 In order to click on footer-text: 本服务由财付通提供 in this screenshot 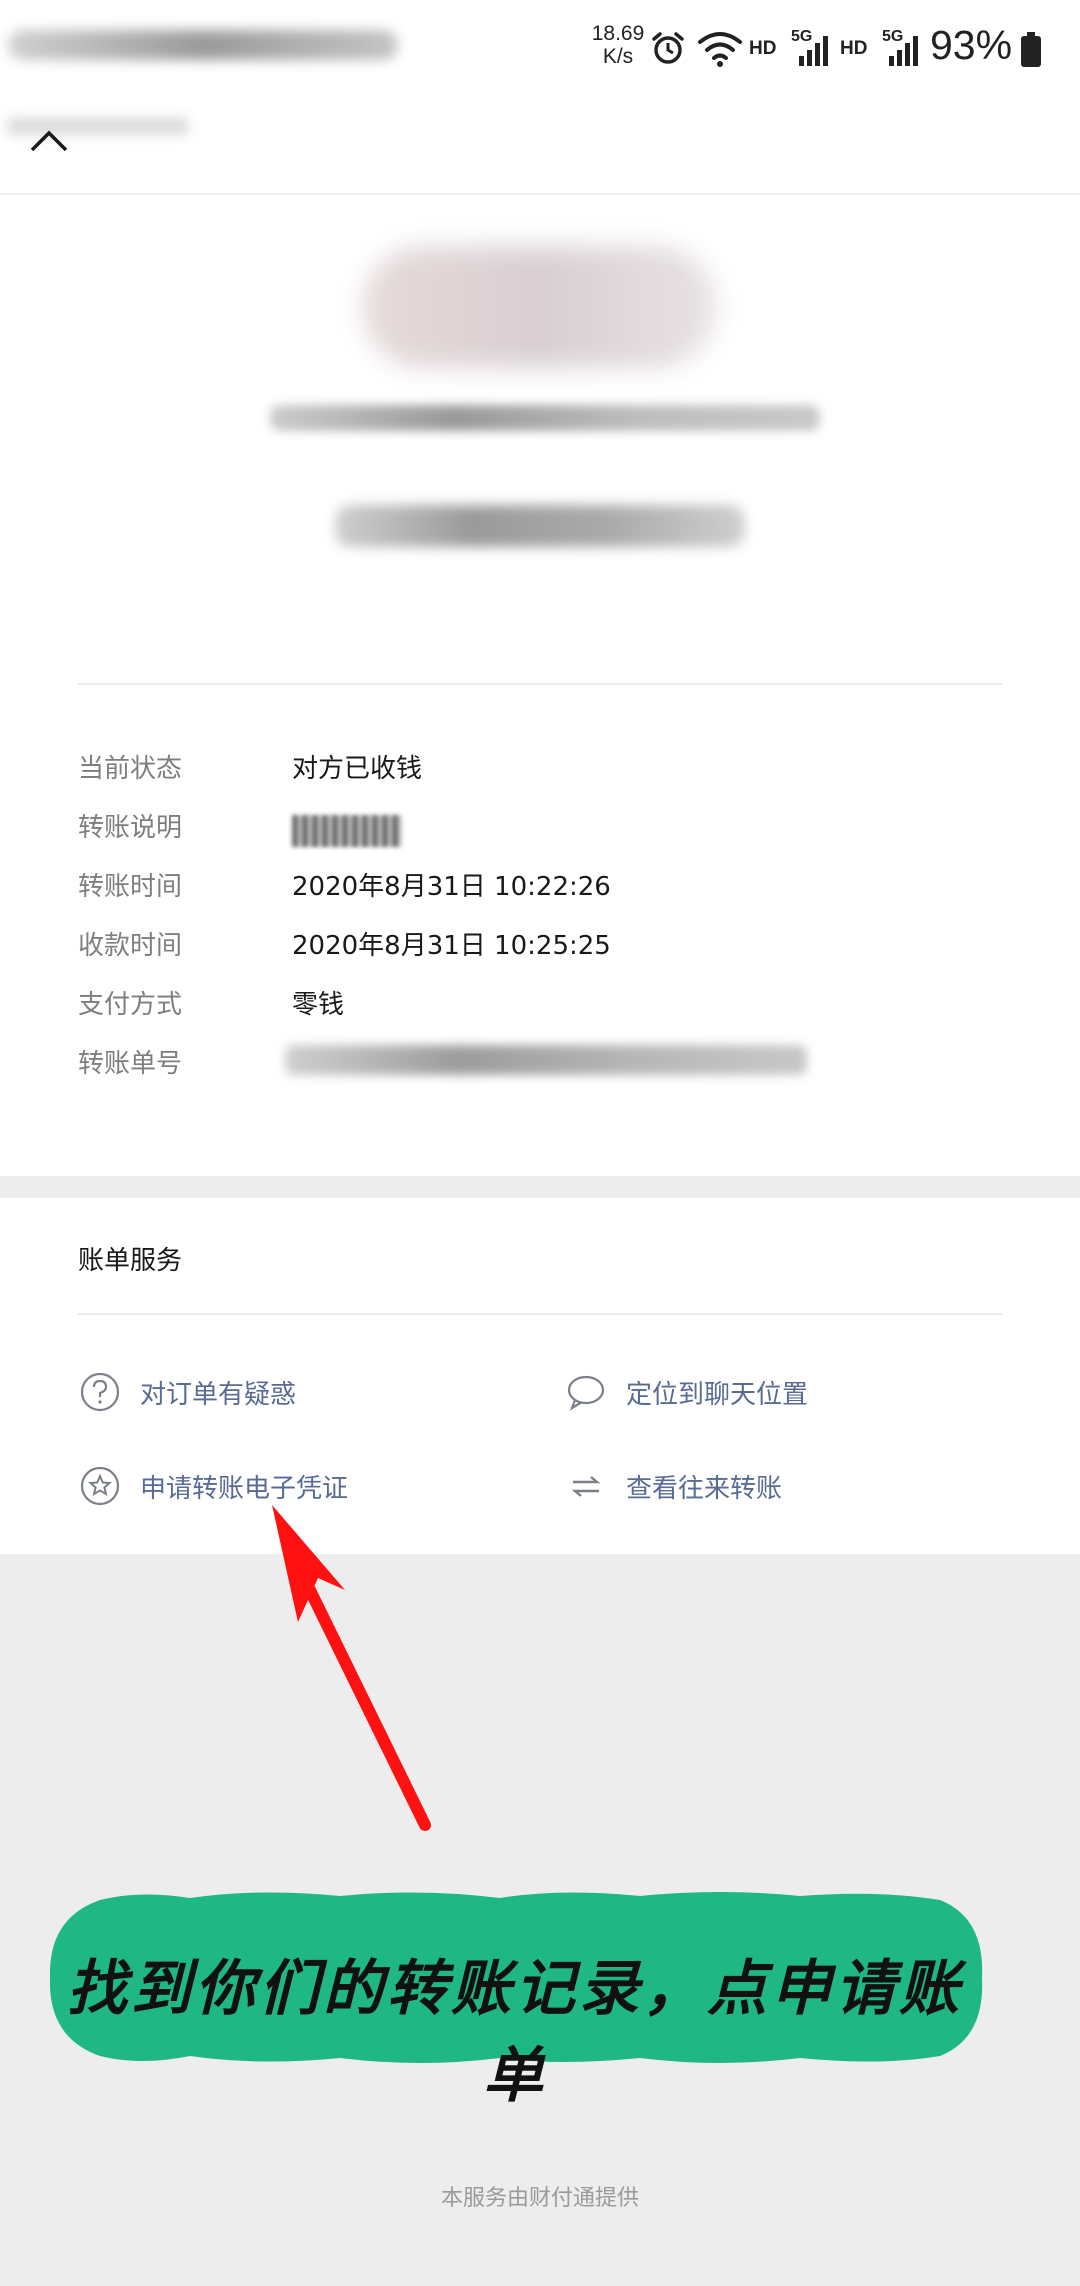, I will do `click(539, 2198)`.